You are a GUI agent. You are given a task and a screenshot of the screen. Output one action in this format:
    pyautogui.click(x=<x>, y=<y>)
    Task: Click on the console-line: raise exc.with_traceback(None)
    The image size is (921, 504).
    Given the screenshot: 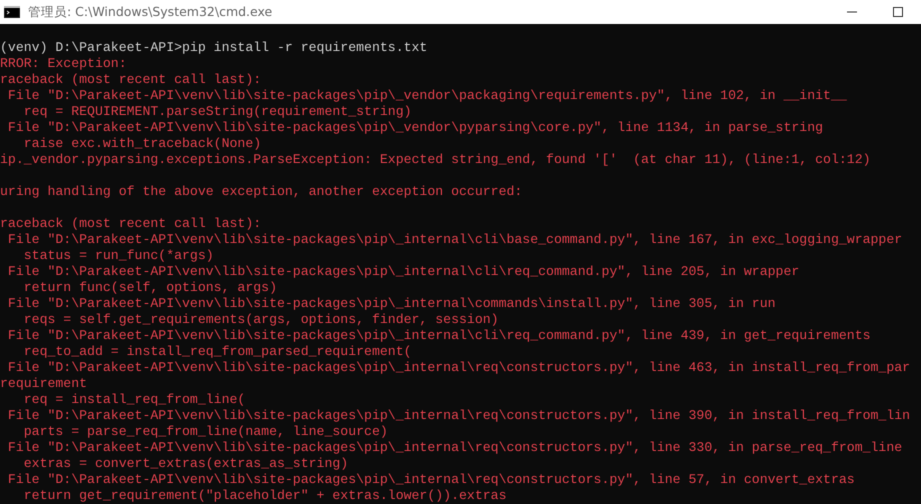 What is the action you would take?
    pyautogui.click(x=142, y=144)
    